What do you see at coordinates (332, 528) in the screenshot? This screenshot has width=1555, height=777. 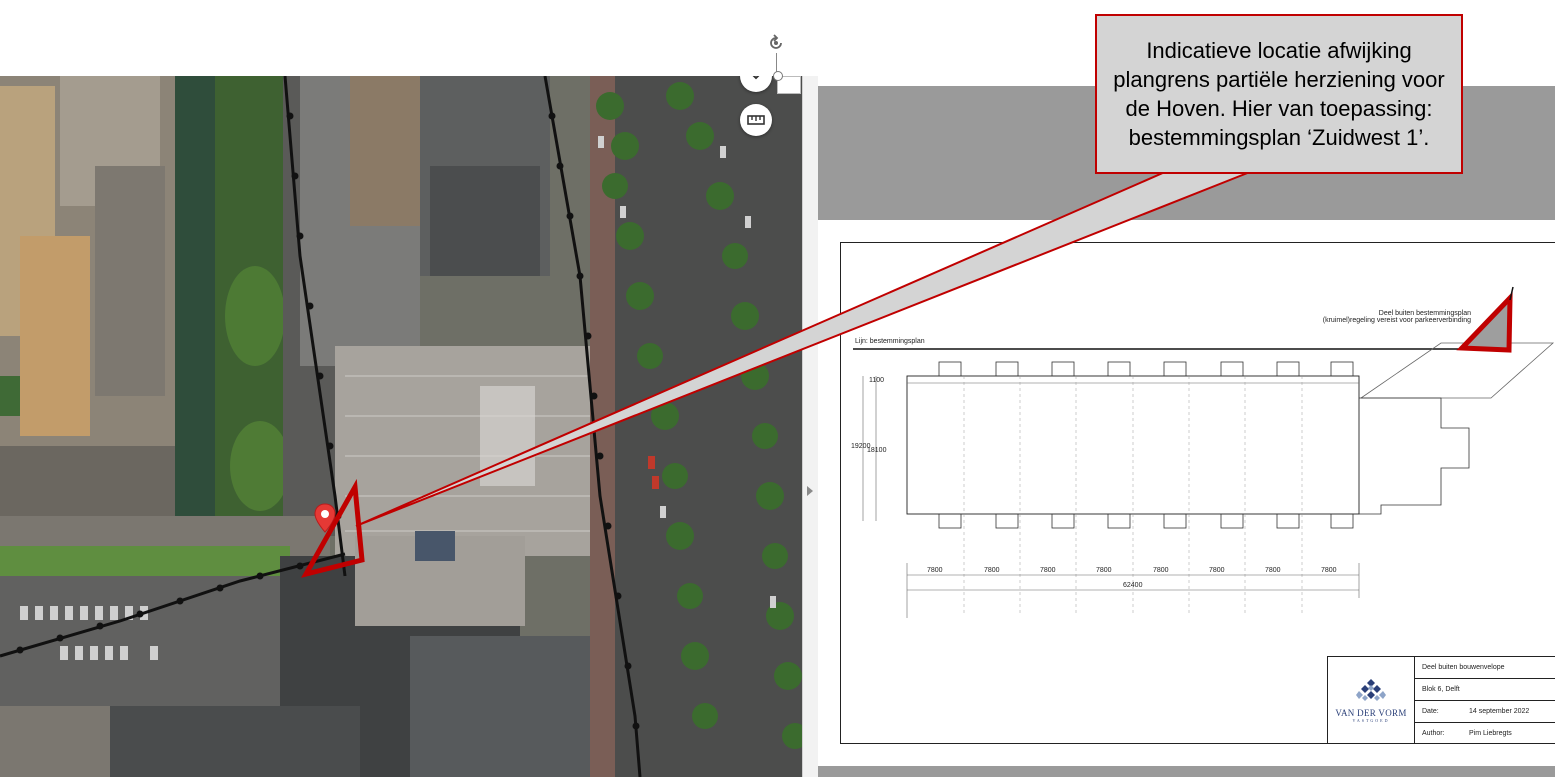 I see `map-location-triangle` at bounding box center [332, 528].